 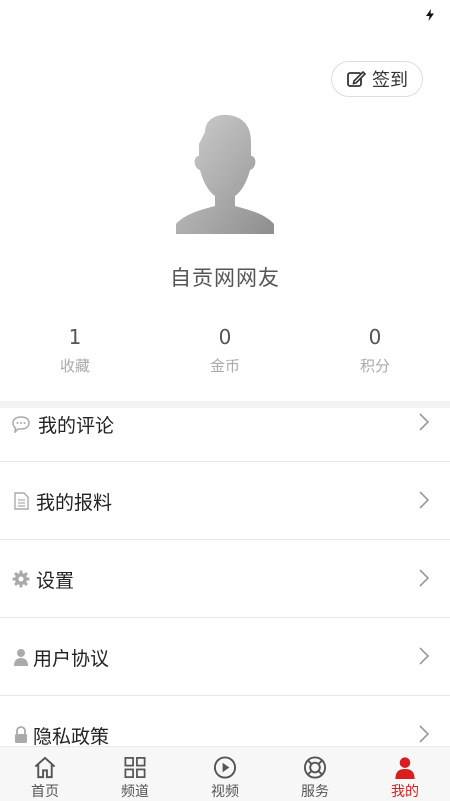 I want to click on tab-home: 首页, so click(x=45, y=774).